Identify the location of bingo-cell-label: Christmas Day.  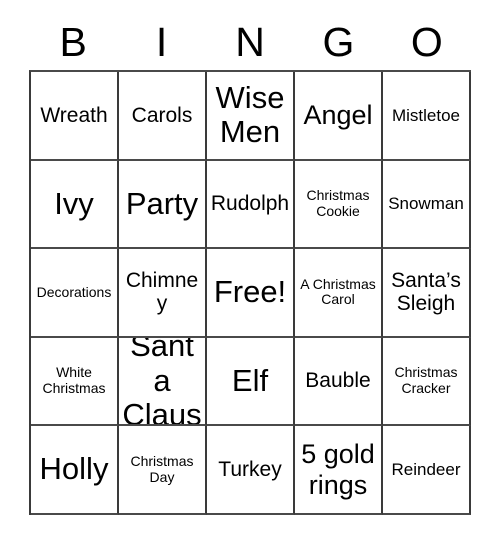
(162, 469).